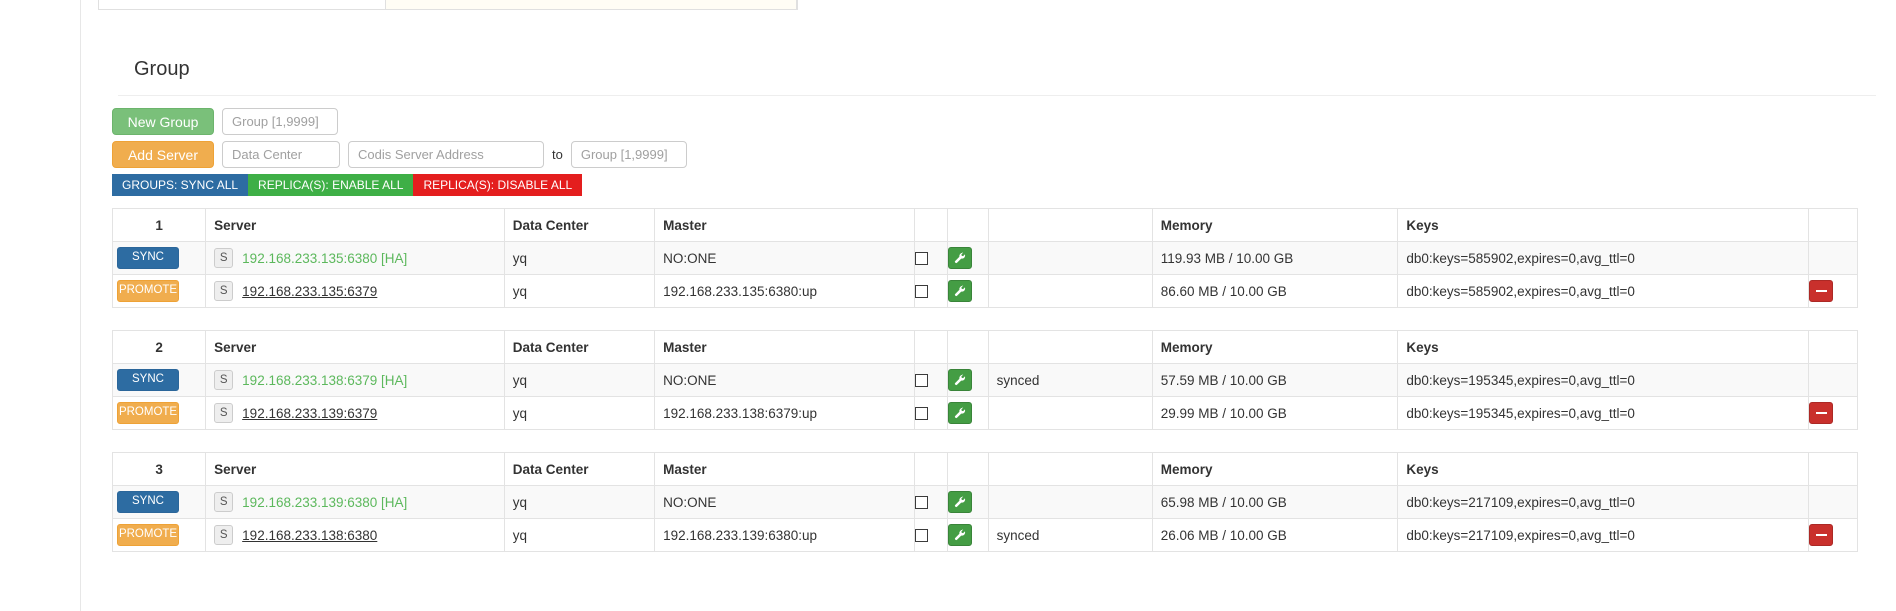 This screenshot has width=1896, height=611. Describe the element at coordinates (784, 347) in the screenshot. I see `column-header-master: Master` at that location.